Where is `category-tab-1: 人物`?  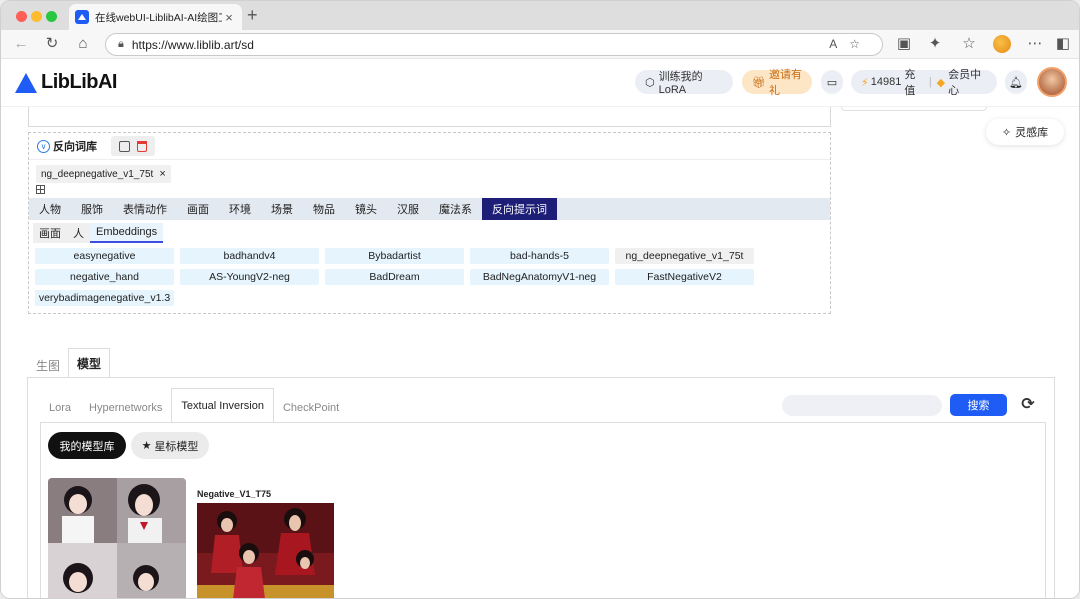 category-tab-1: 人物 is located at coordinates (50, 209).